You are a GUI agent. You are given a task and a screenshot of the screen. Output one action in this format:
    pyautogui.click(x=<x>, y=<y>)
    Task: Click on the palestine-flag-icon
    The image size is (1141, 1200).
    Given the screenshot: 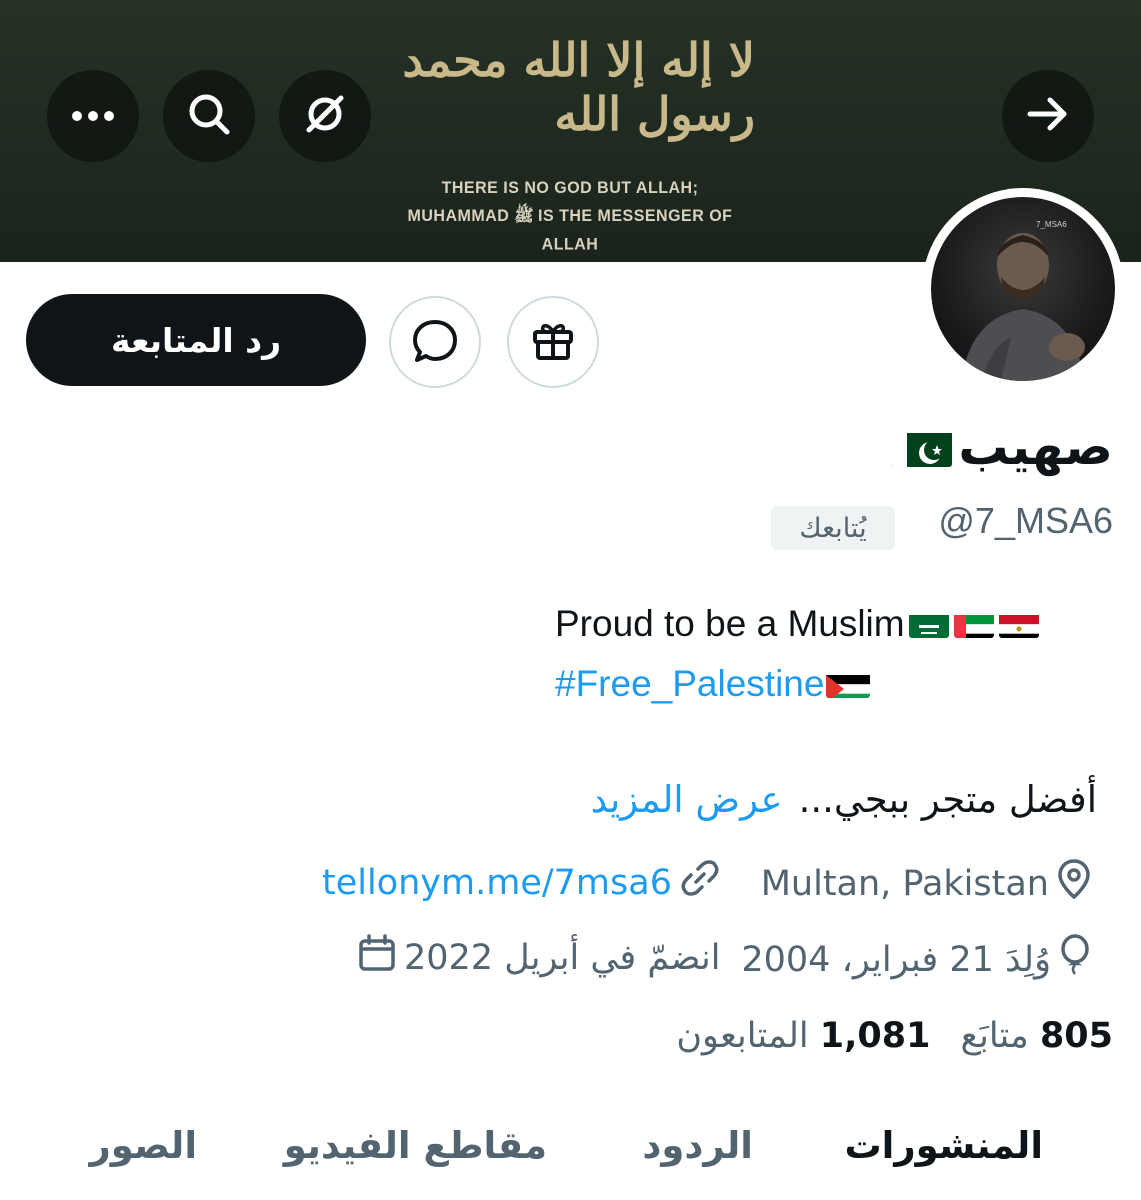 What is the action you would take?
    pyautogui.click(x=848, y=684)
    